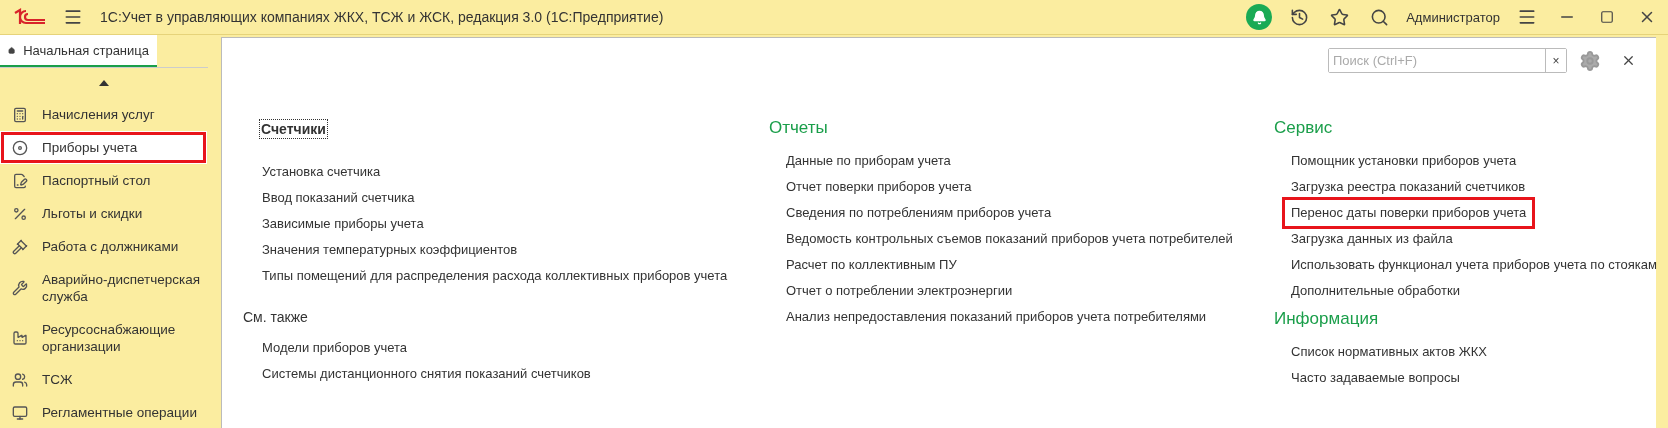 The width and height of the screenshot is (1668, 428). Describe the element at coordinates (103, 379) in the screenshot. I see `sidebar-item: ТСЖ` at that location.